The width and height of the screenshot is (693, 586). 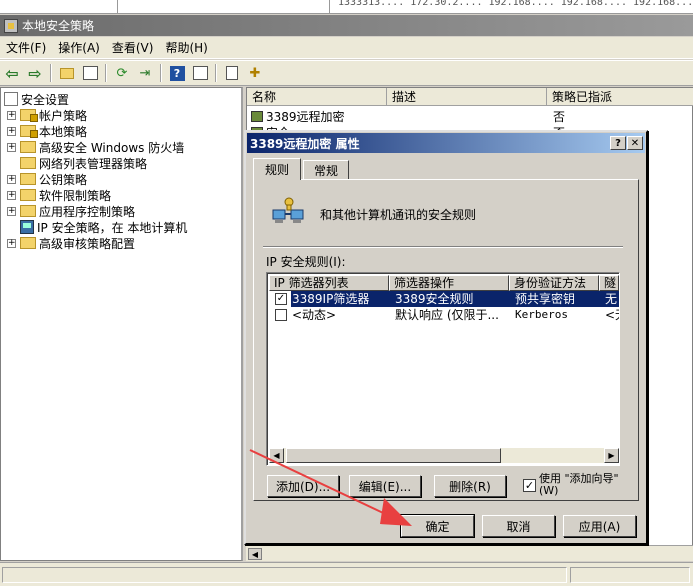 What do you see at coordinates (59, 195) in the screenshot?
I see `tree-item-software-restriction: + 软件限制策略` at bounding box center [59, 195].